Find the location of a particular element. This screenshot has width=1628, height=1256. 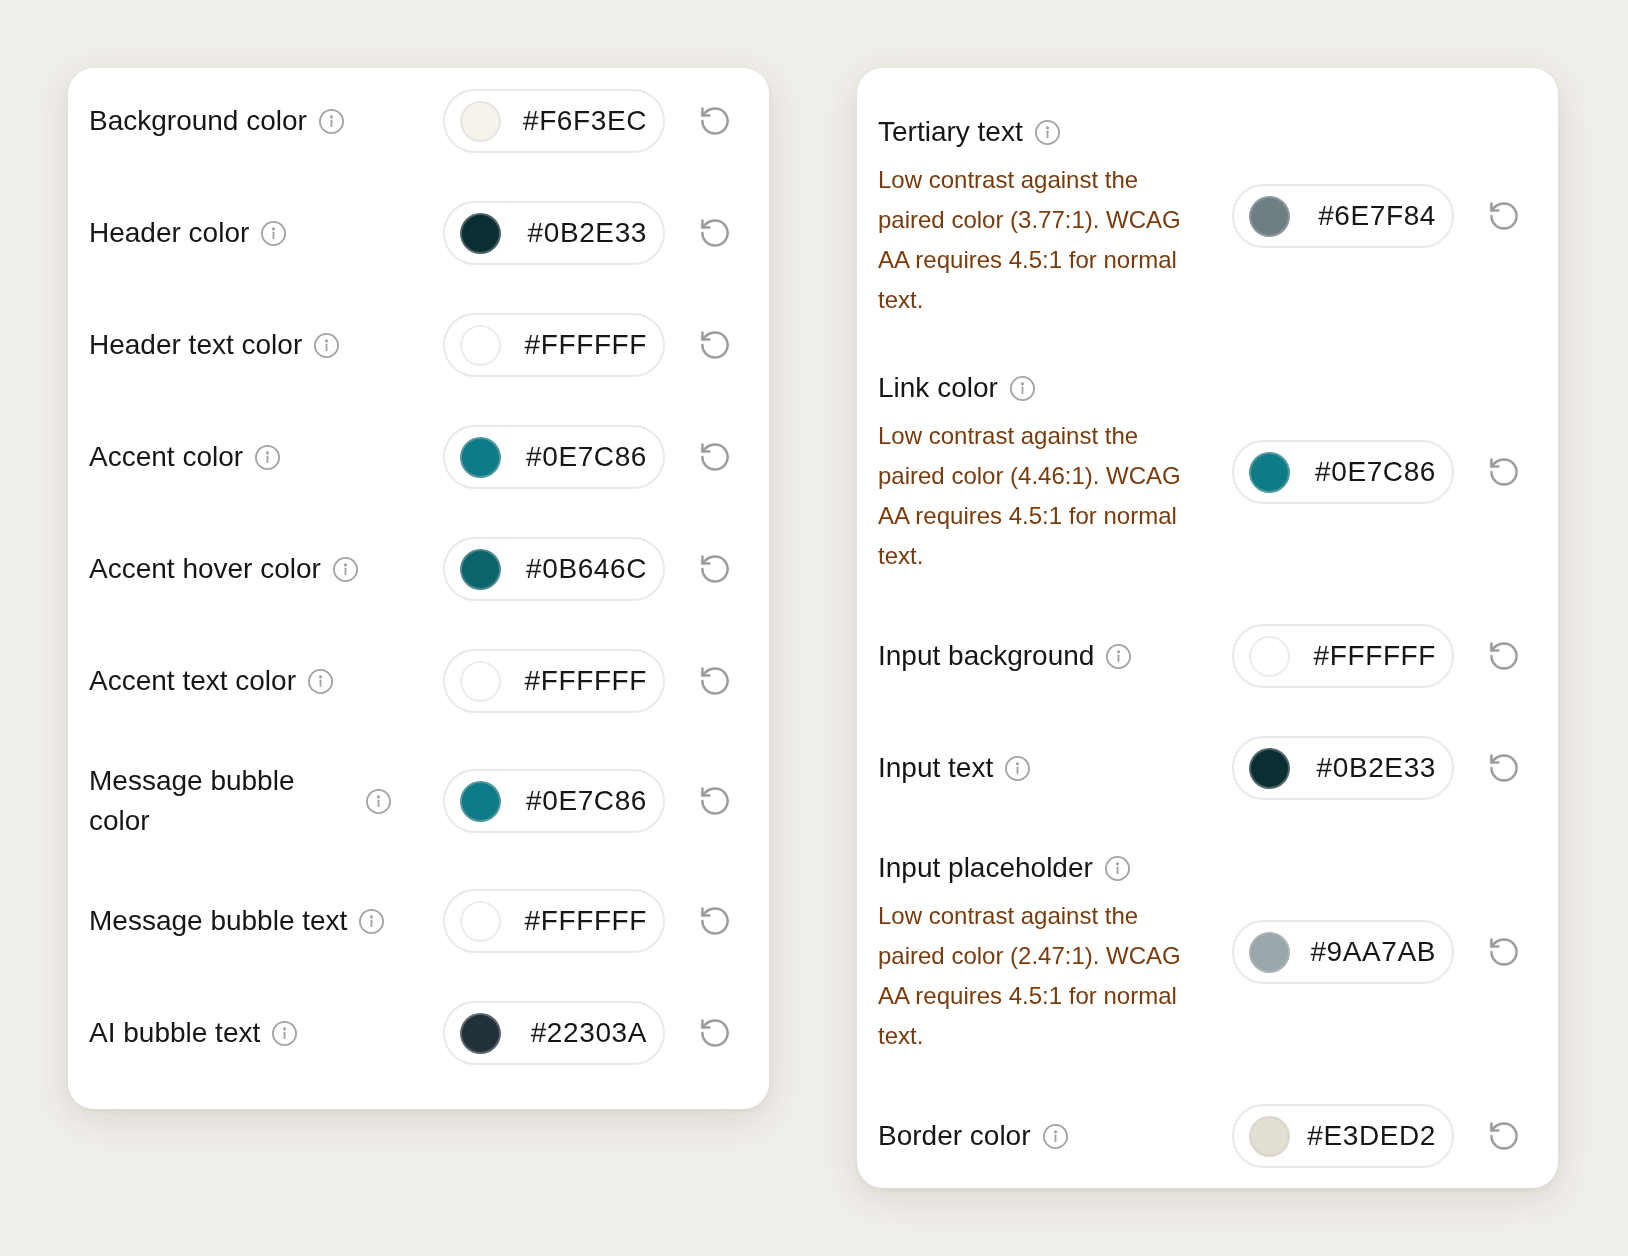

setting-label: Input text is located at coordinates (936, 768).